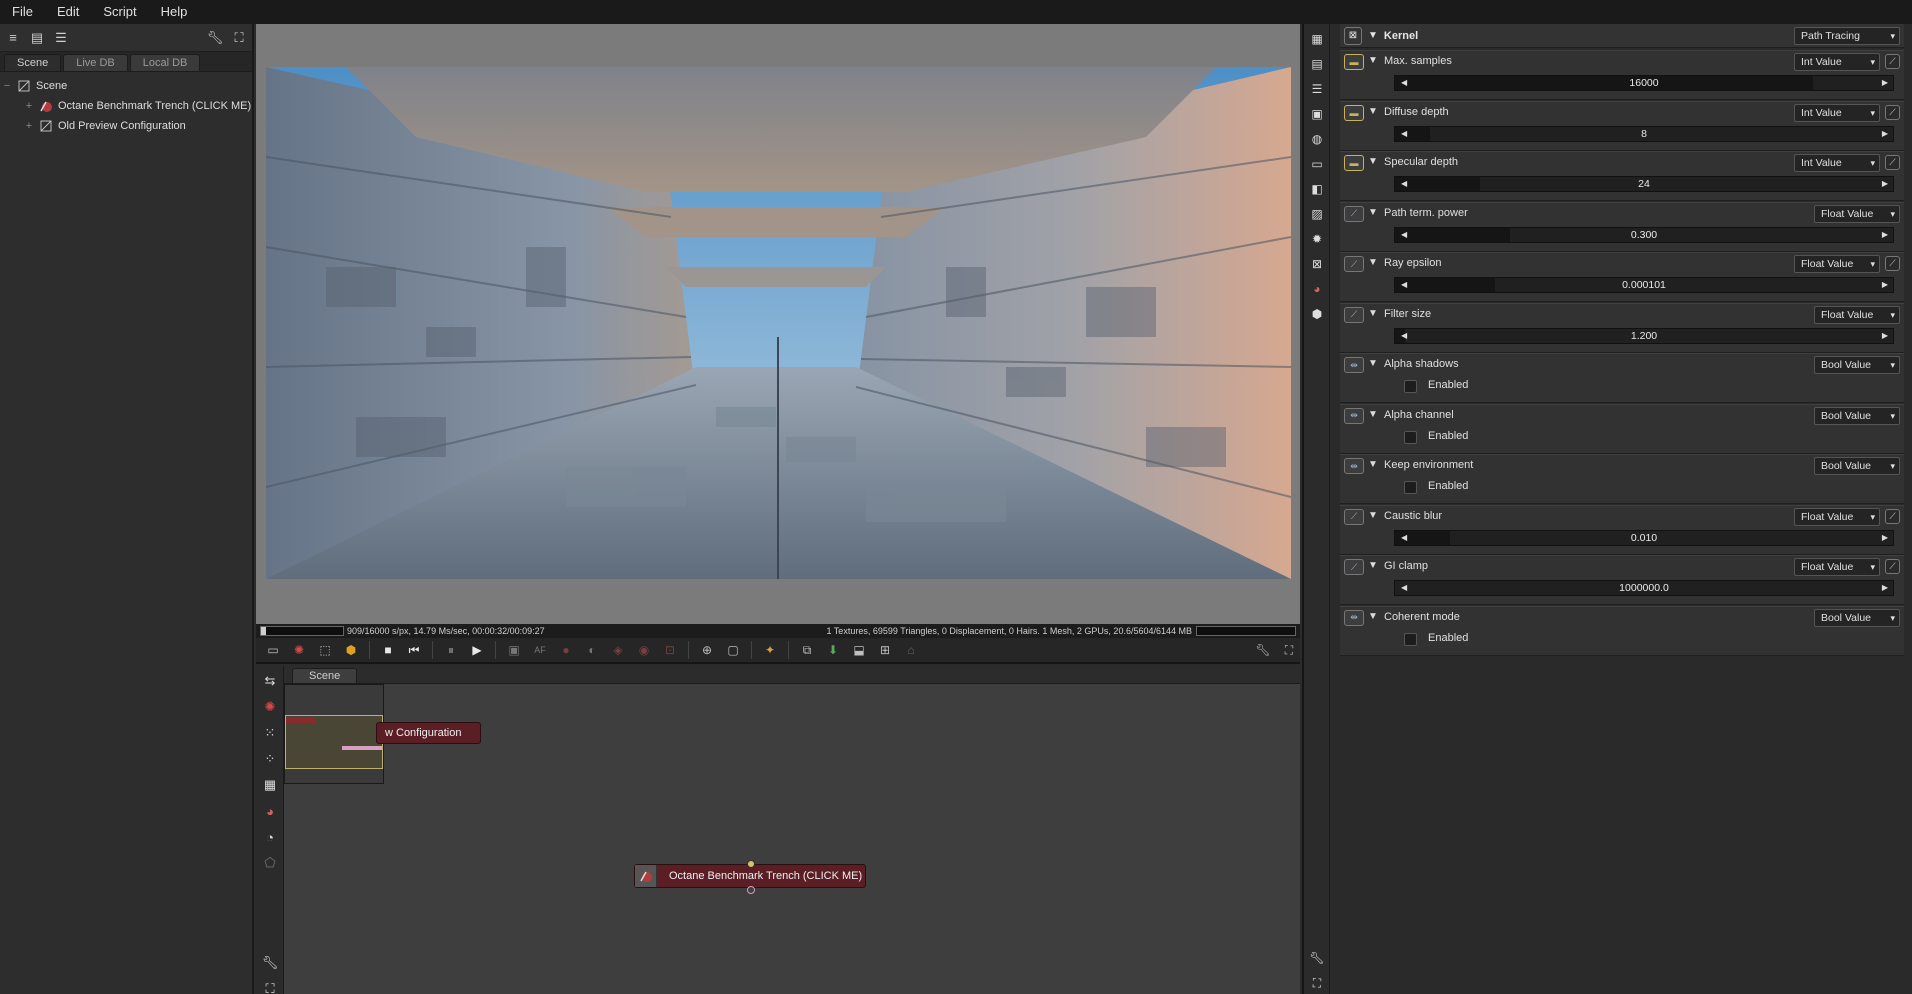  I want to click on color-cube-icon: ⬢, so click(351, 650).